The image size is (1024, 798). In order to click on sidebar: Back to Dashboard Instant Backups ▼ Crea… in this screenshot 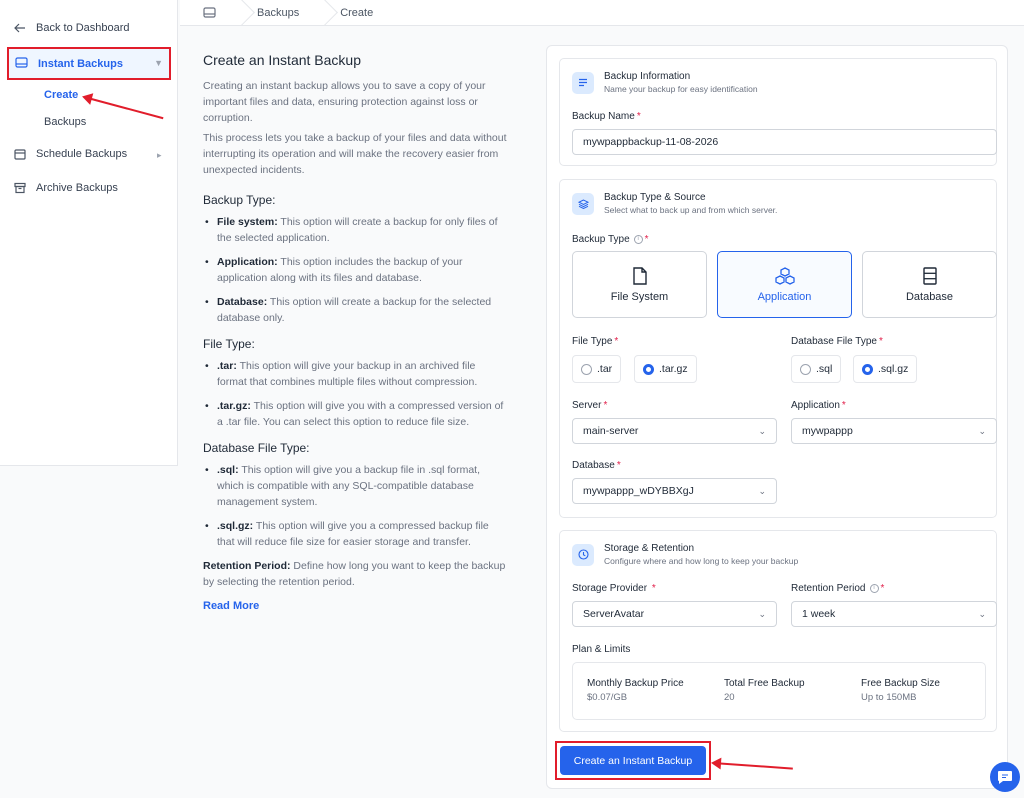, I will do `click(89, 233)`.